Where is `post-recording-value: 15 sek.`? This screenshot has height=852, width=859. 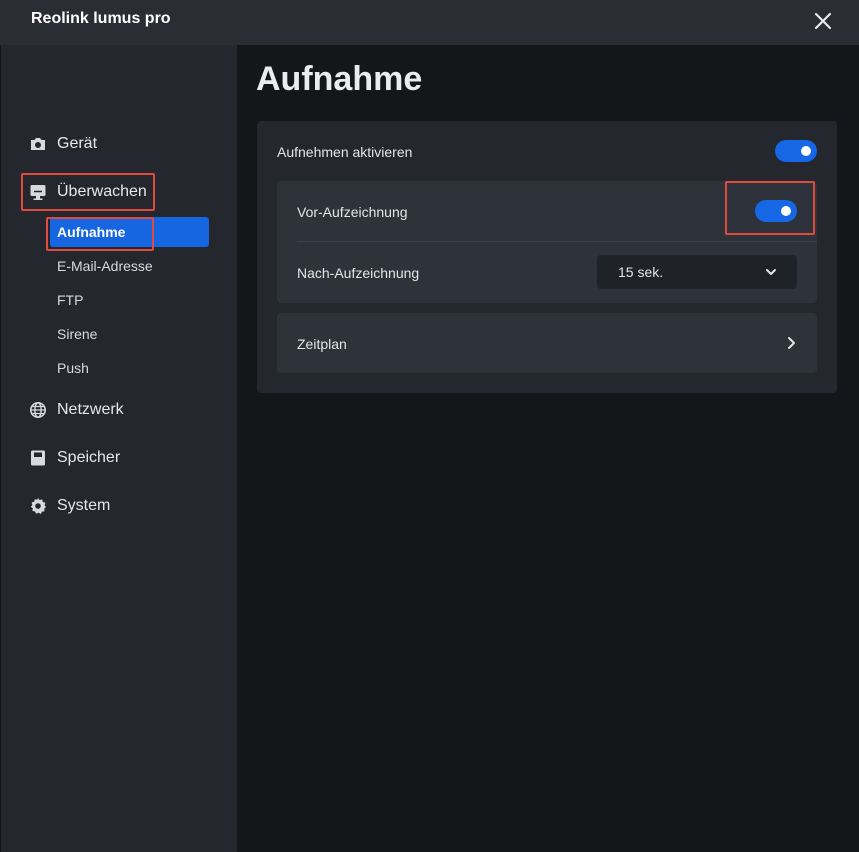
post-recording-value: 15 sek. is located at coordinates (641, 272).